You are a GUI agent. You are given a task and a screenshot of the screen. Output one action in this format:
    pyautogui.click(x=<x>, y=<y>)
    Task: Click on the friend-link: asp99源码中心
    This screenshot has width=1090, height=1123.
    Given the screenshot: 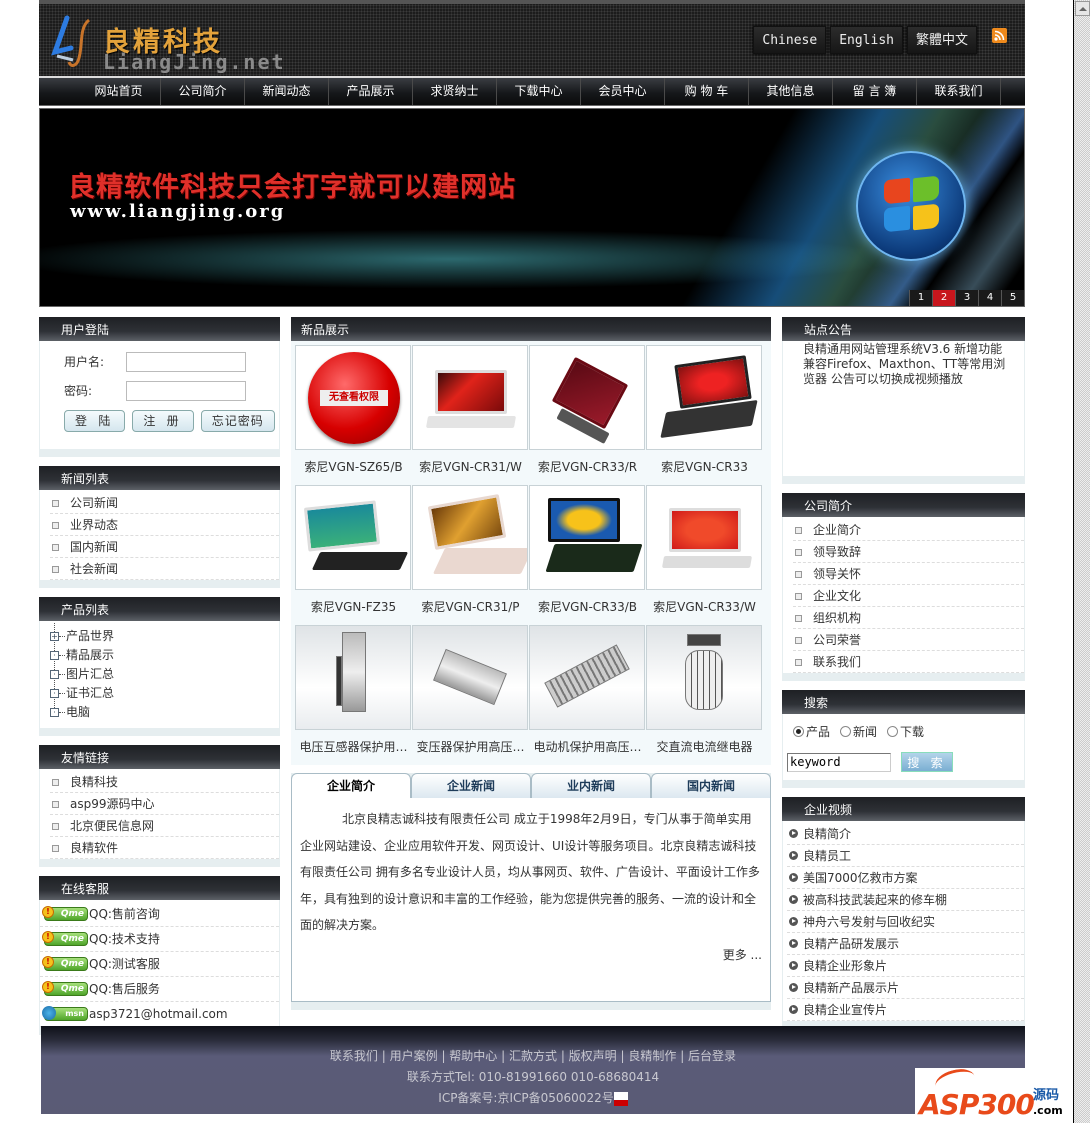 What is the action you would take?
    pyautogui.click(x=164, y=804)
    